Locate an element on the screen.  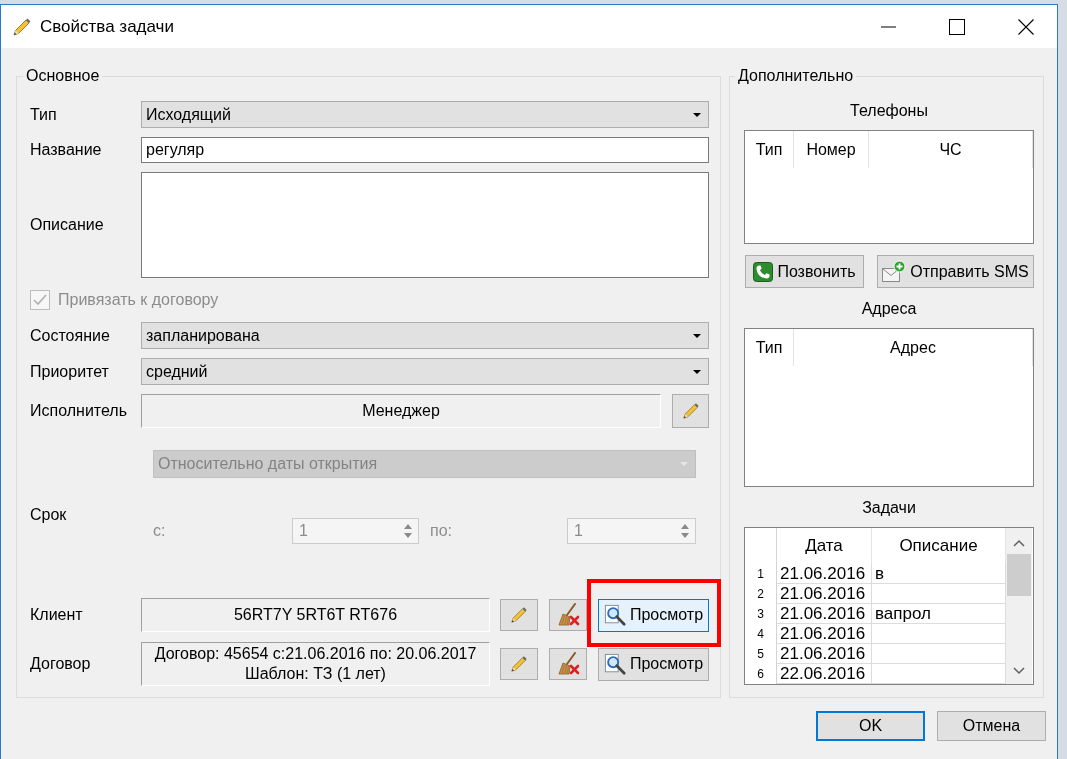
call-button: Позвонить is located at coordinates (804, 271).